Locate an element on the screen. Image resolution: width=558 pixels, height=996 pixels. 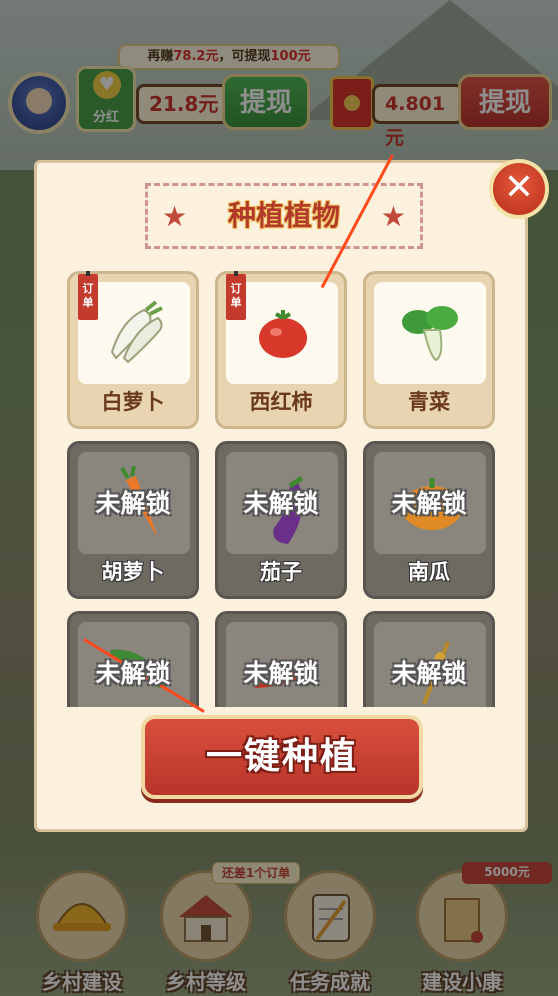
crop-card-tomato: 订单 西红柿 is located at coordinates (281, 350).